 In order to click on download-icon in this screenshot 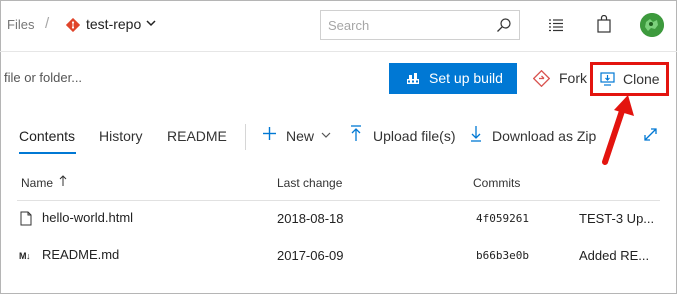, I will do `click(476, 133)`.